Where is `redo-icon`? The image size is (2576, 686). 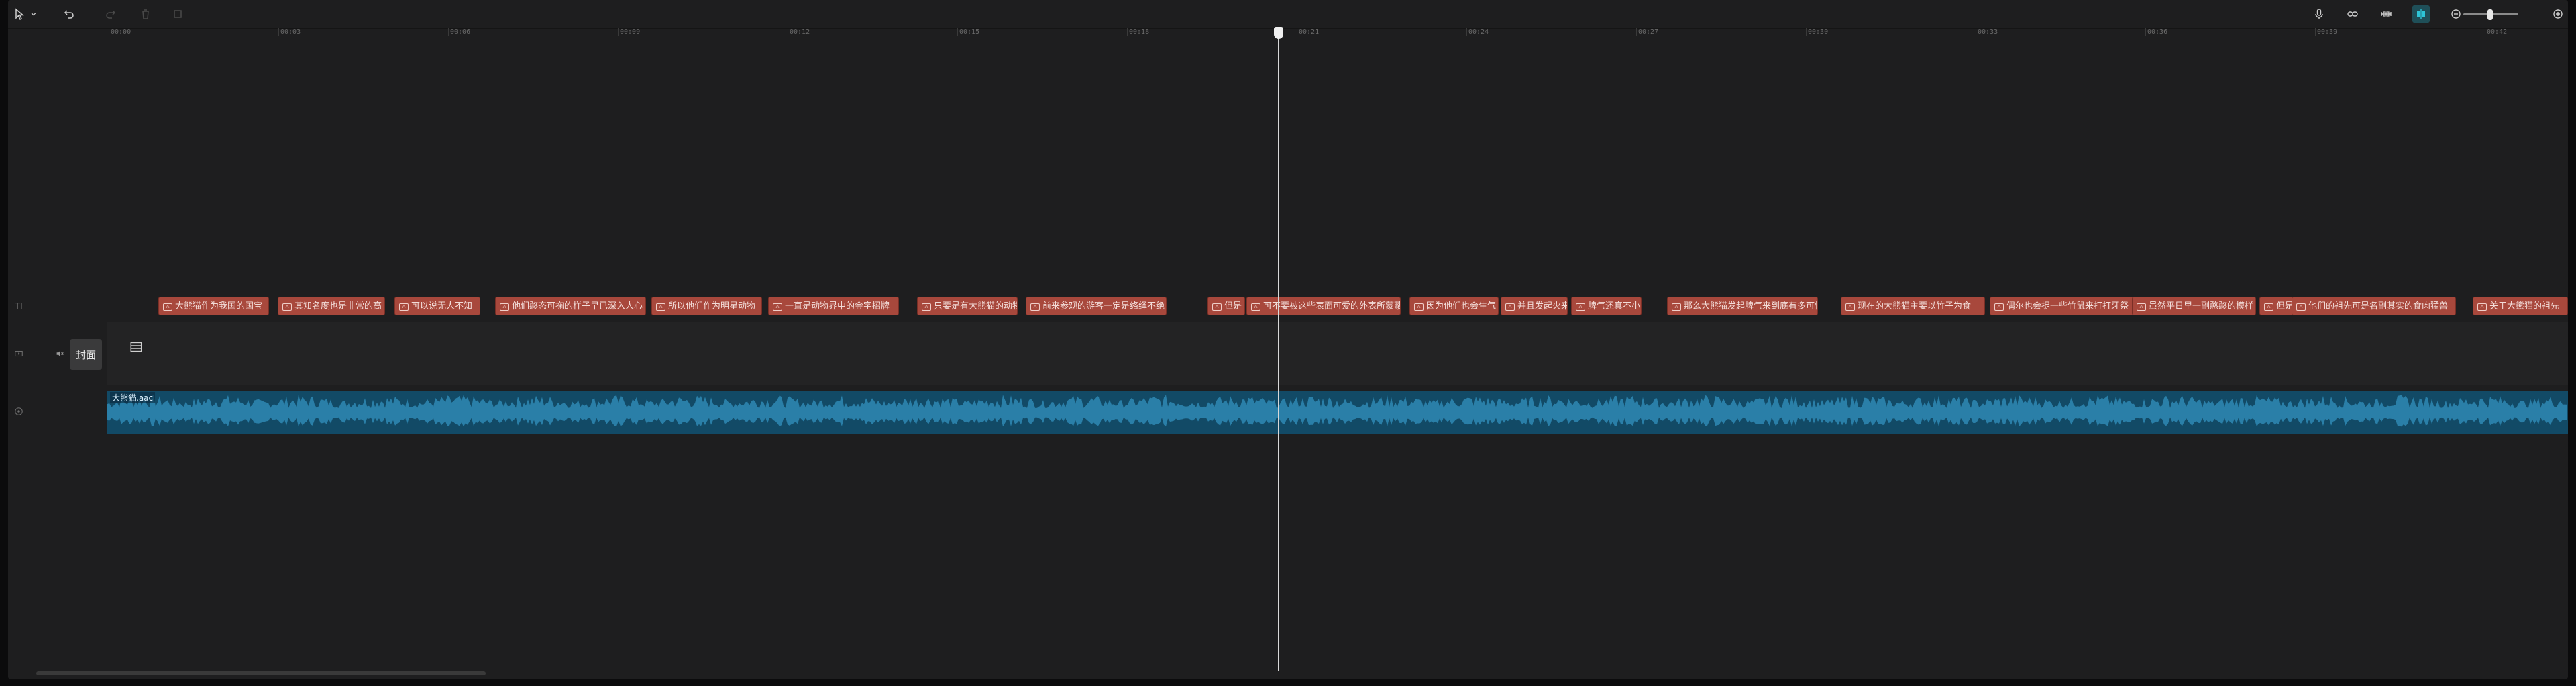
redo-icon is located at coordinates (110, 14).